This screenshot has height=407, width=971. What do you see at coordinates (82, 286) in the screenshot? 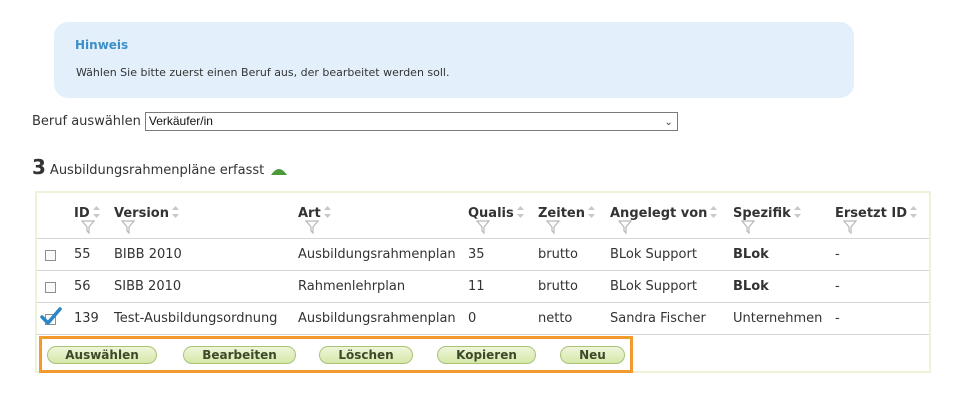
I see `cell-id: 56` at bounding box center [82, 286].